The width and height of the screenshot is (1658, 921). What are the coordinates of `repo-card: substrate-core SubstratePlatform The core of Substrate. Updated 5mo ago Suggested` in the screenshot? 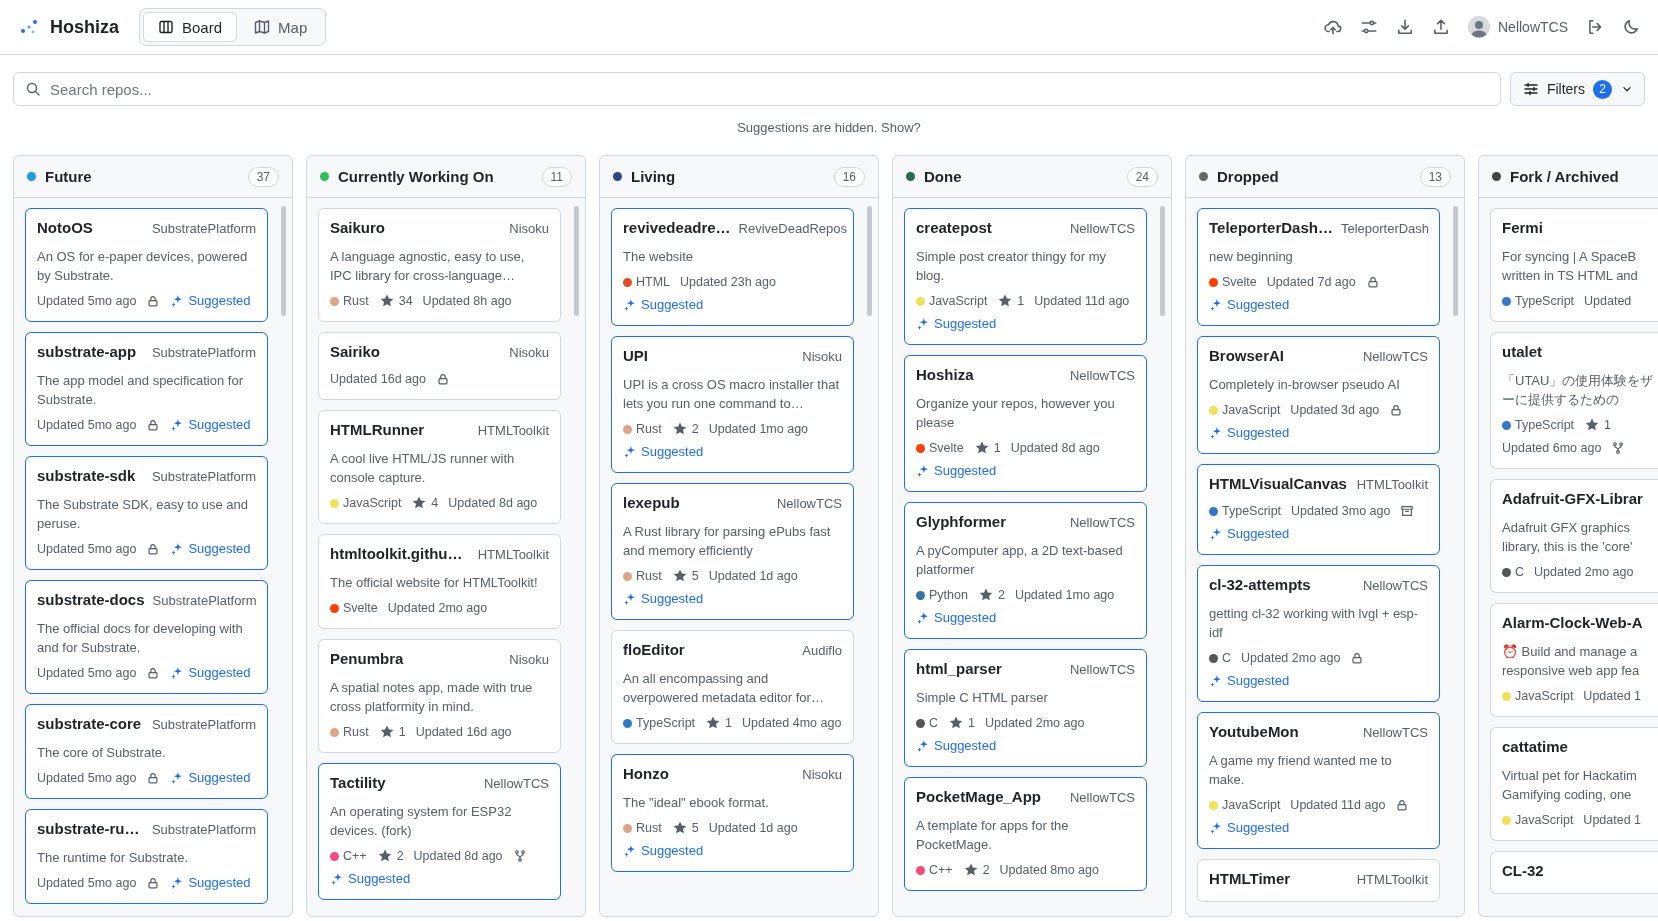 It's located at (146, 751).